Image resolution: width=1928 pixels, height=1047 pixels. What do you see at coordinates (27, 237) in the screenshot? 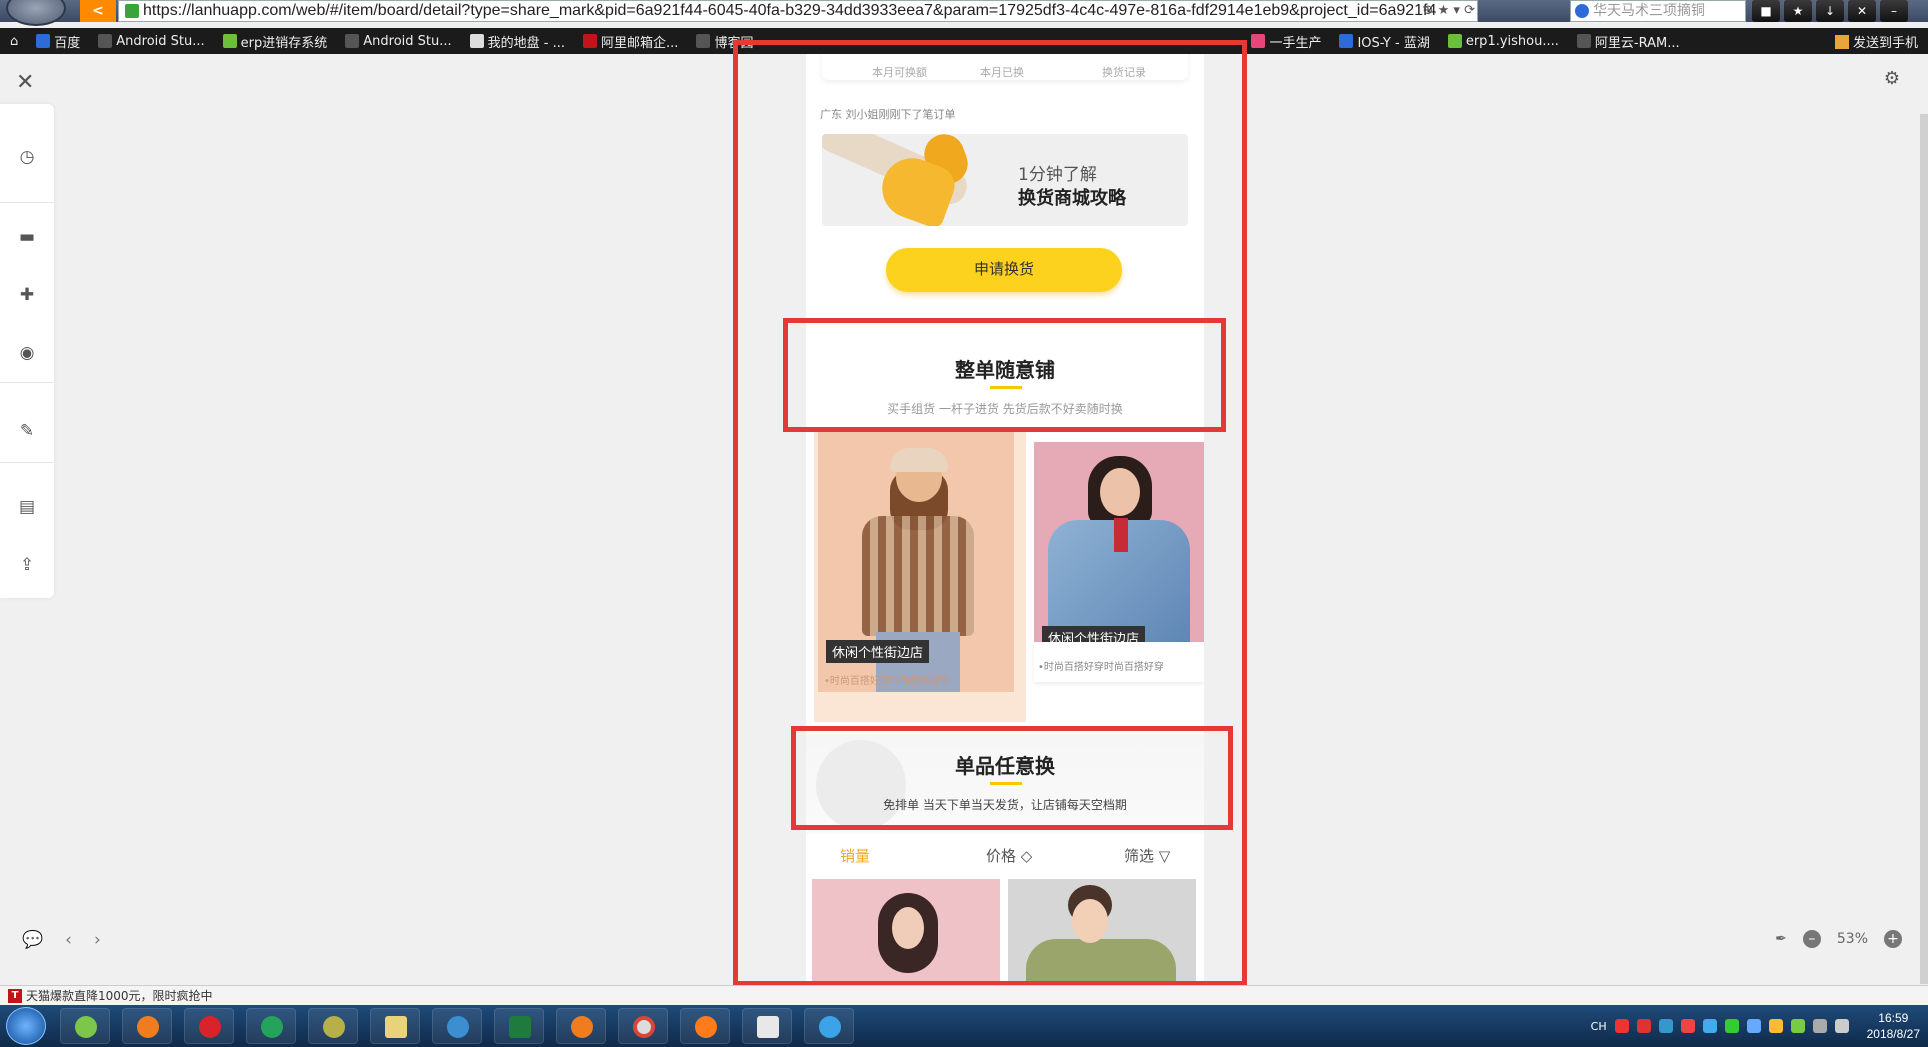
I see `comment-icon: ▬` at bounding box center [27, 237].